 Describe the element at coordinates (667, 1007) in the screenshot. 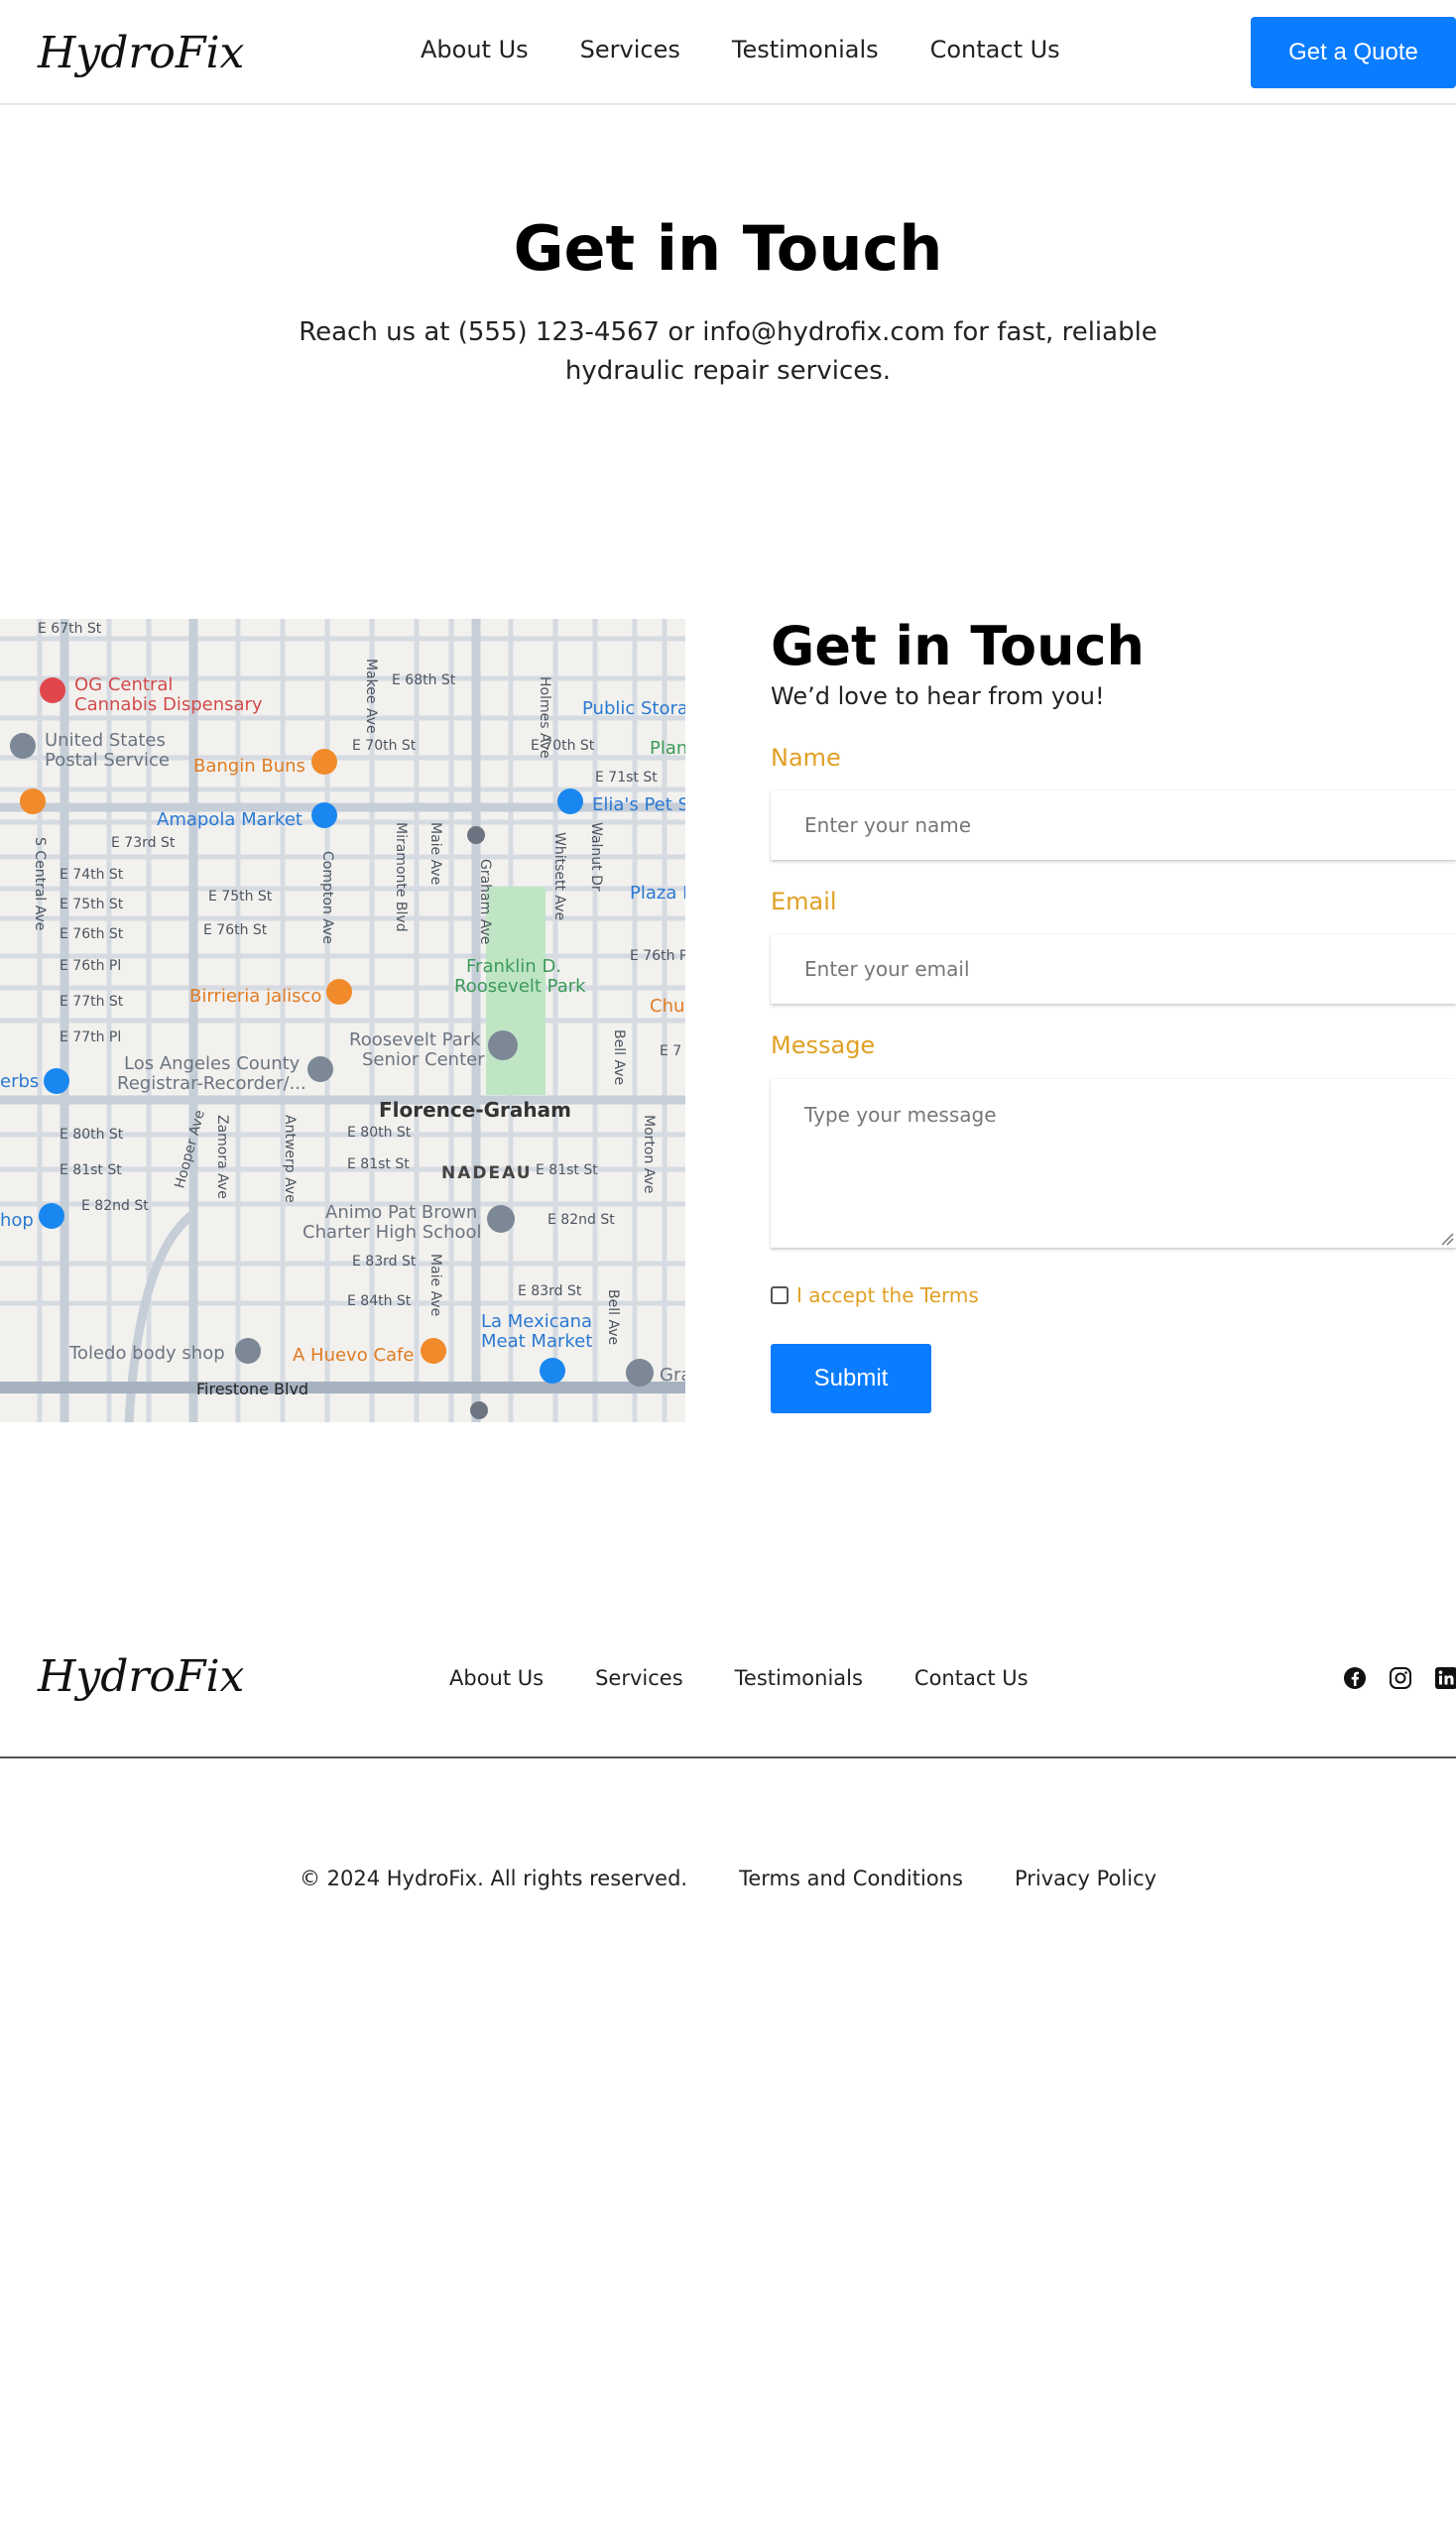

I see `svg-text: Chu` at that location.